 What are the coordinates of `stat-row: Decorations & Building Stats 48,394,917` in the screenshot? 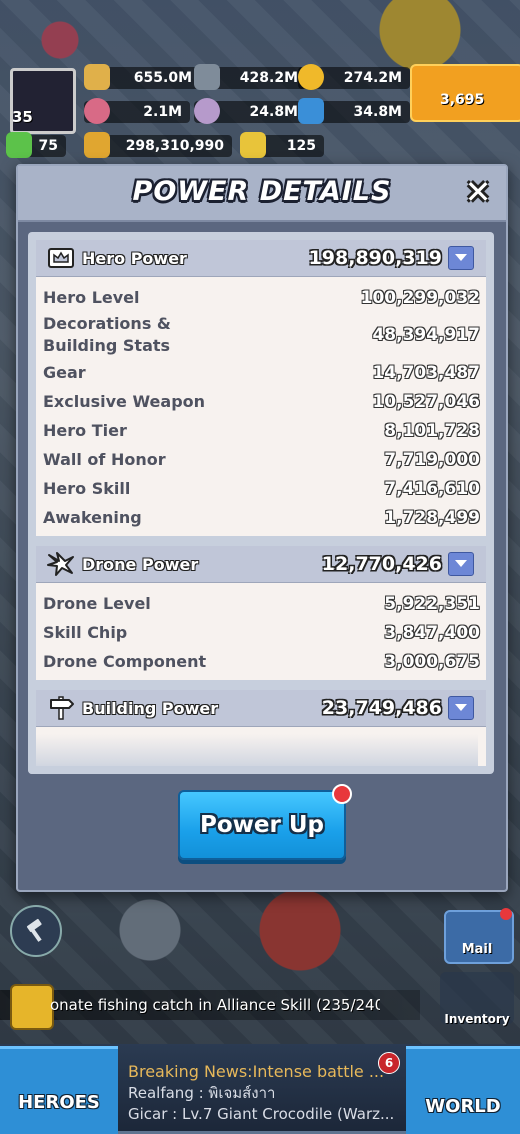 It's located at (261, 335).